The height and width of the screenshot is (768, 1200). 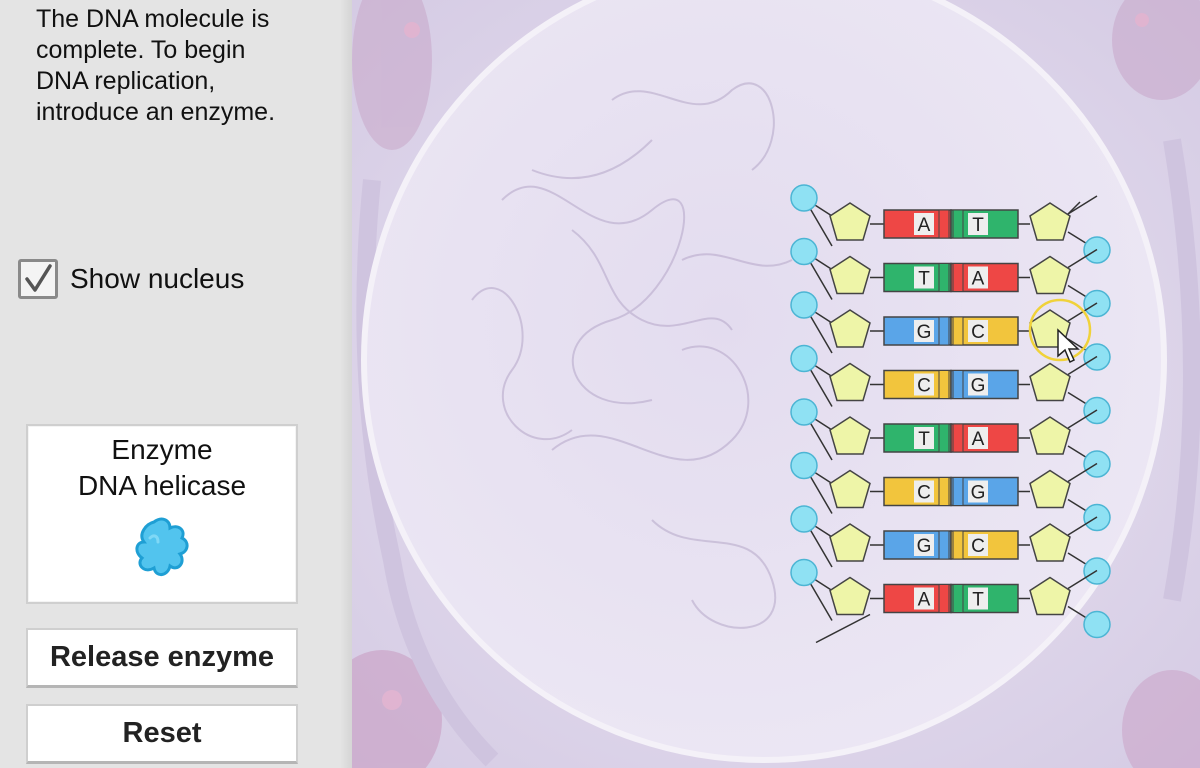 What do you see at coordinates (162, 734) in the screenshot?
I see `reset-button: Reset` at bounding box center [162, 734].